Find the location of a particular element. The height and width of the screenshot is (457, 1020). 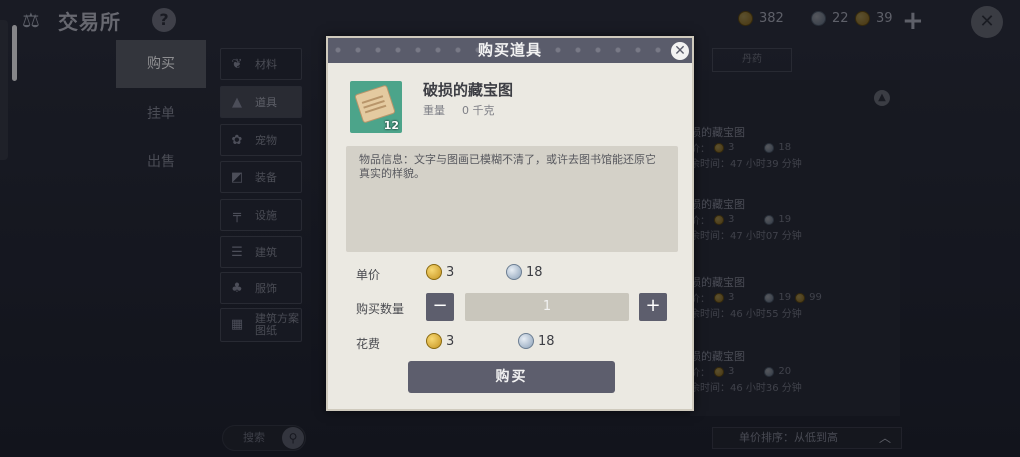

quantity-label: 购买数量 is located at coordinates (380, 309).